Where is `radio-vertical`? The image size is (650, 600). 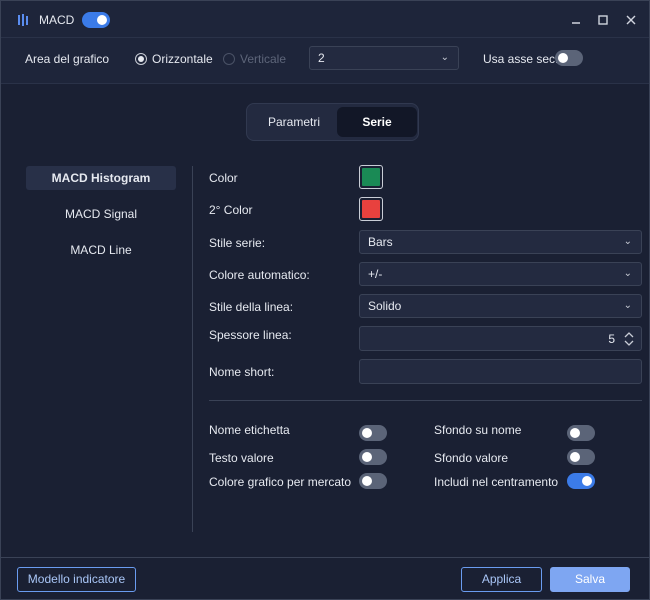
radio-vertical is located at coordinates (229, 59).